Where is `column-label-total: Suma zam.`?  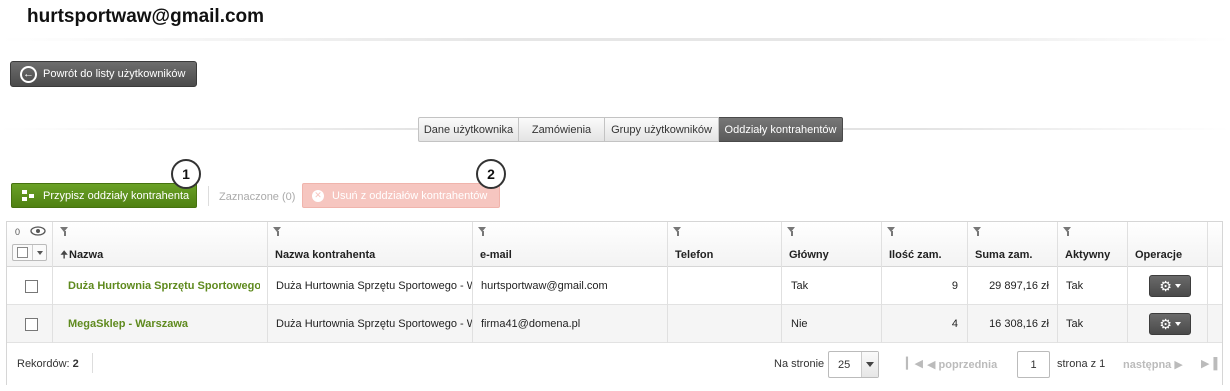
column-label-total: Suma zam. is located at coordinates (1004, 255).